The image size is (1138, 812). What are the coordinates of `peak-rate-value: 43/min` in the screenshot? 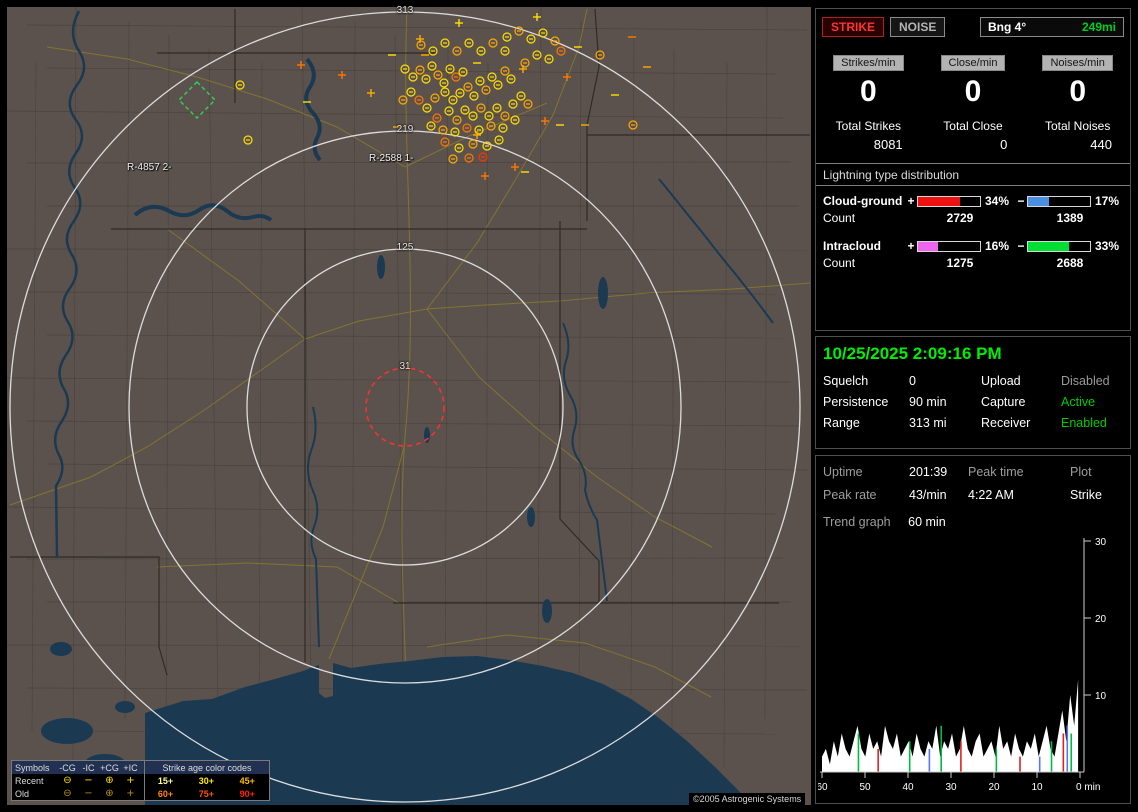 It's located at (928, 495).